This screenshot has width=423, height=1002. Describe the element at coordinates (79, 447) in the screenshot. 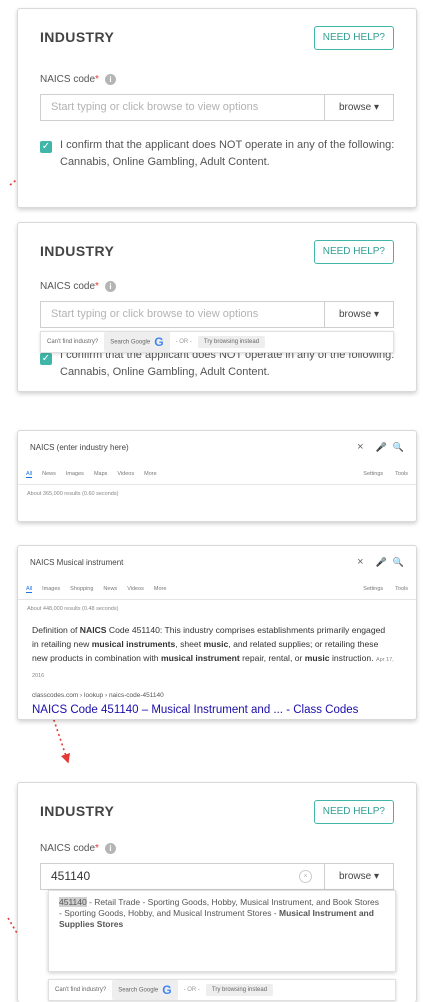

I see `search-query: NAICS (enter industry here)` at that location.